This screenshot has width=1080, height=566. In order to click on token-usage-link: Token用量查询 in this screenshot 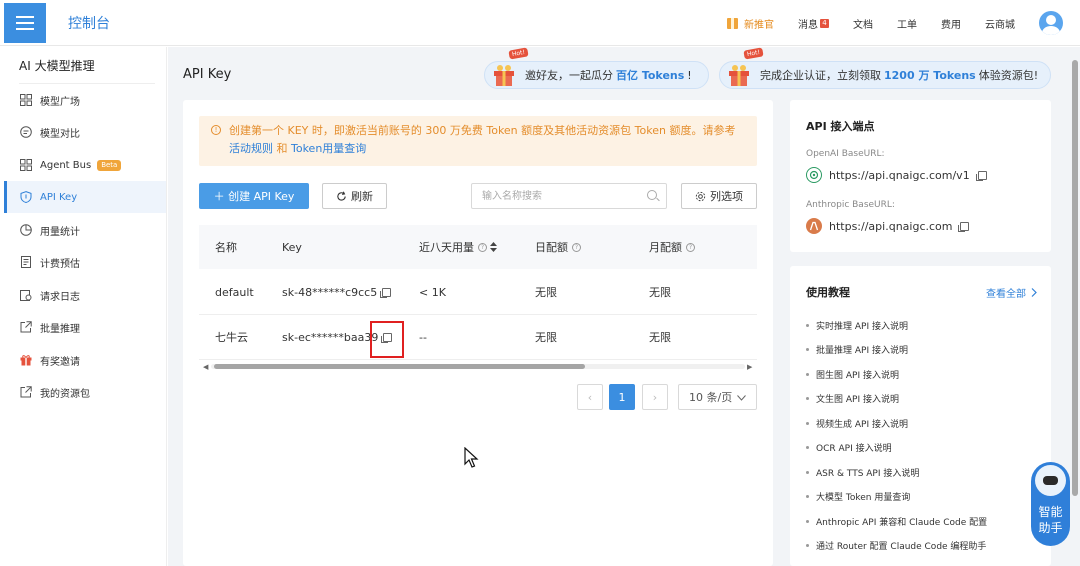, I will do `click(328, 148)`.